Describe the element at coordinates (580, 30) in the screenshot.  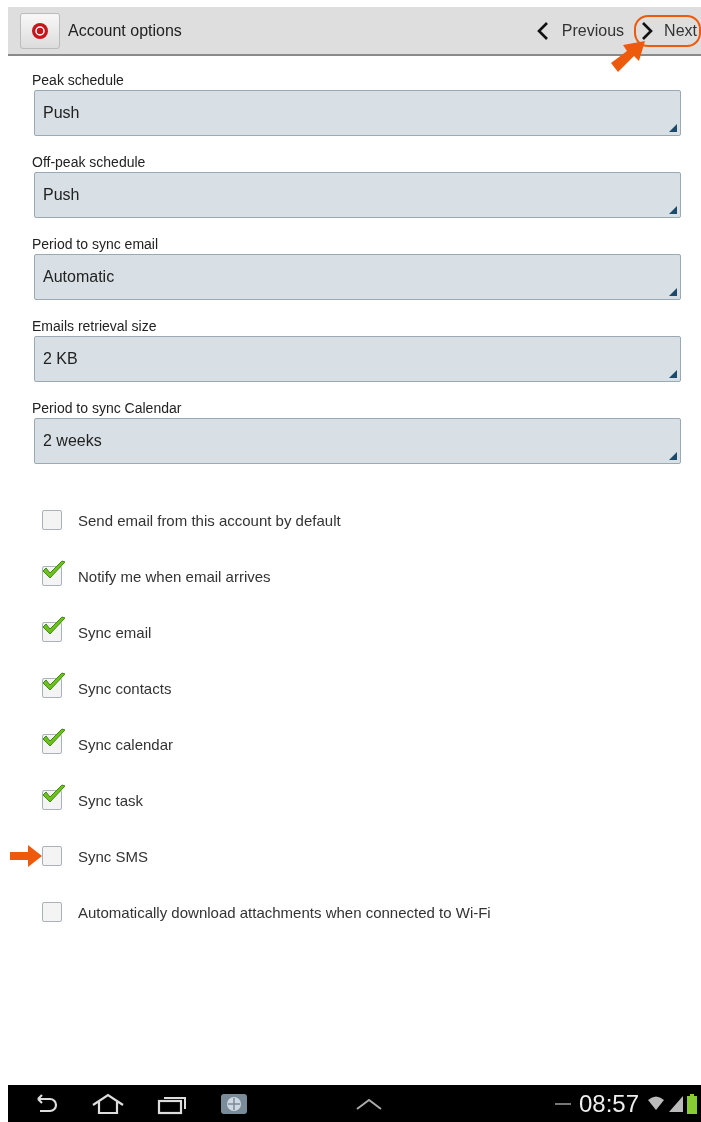
I see `previous-button: Previous` at that location.